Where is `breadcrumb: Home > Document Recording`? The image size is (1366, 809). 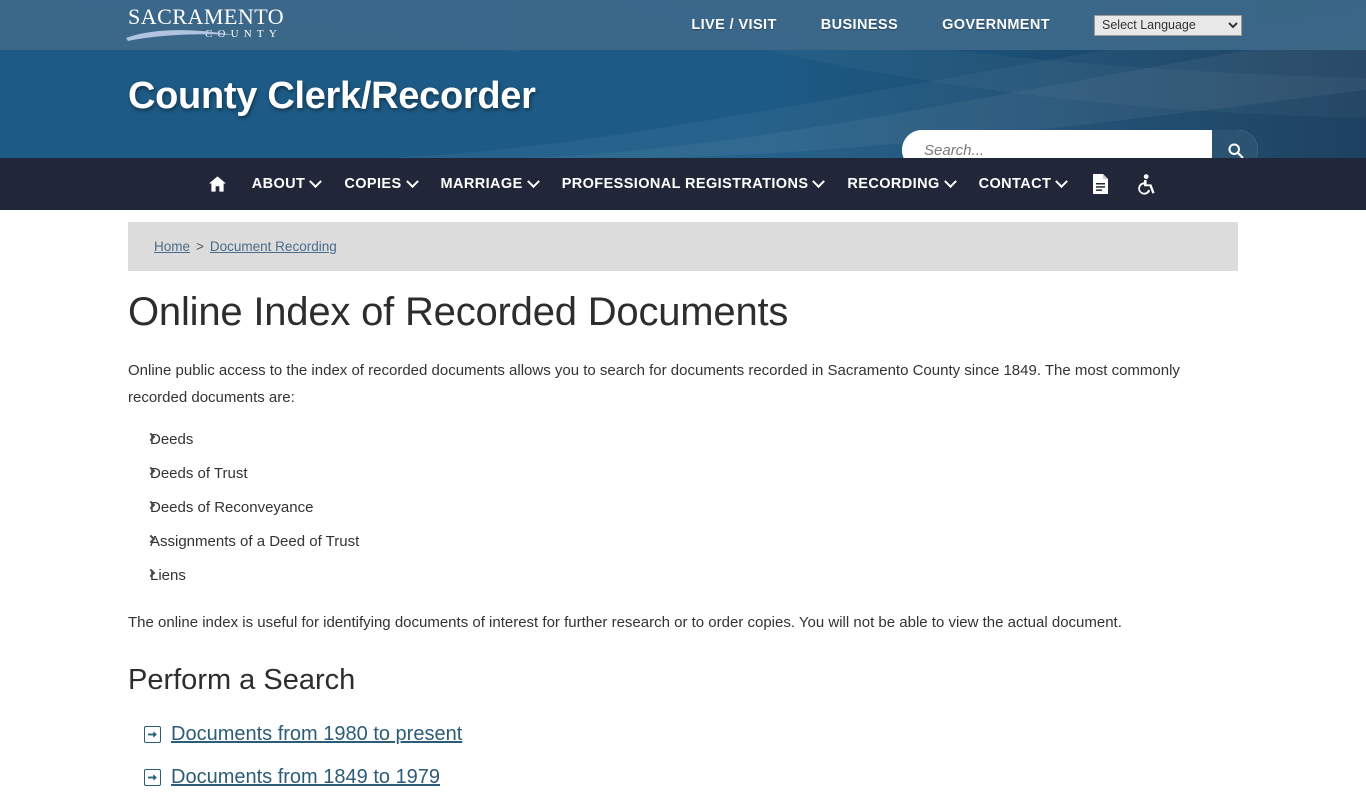
breadcrumb: Home > Document Recording is located at coordinates (683, 246).